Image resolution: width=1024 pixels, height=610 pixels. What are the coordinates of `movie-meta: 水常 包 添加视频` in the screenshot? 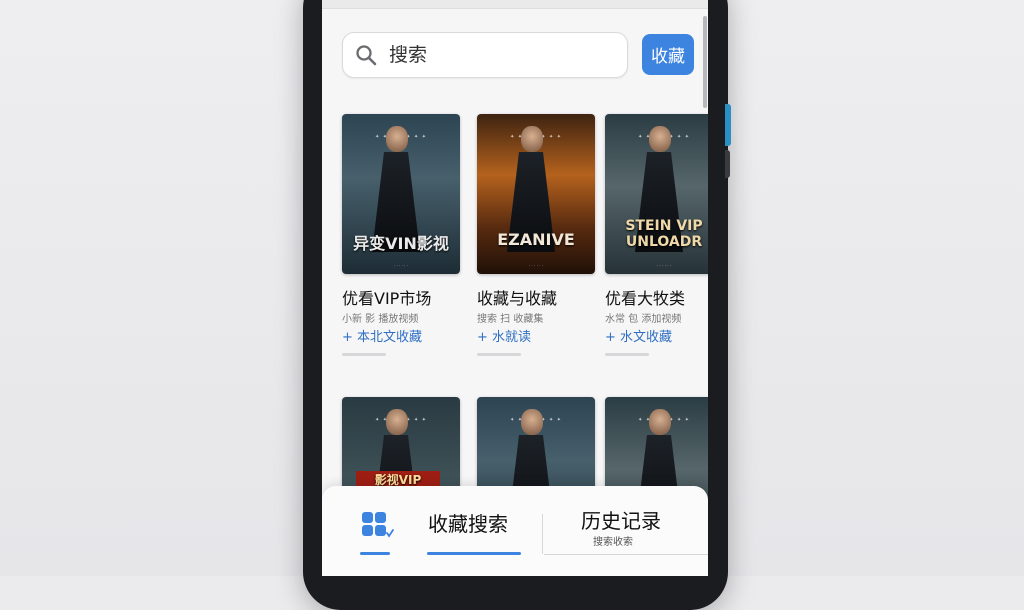 It's located at (643, 319).